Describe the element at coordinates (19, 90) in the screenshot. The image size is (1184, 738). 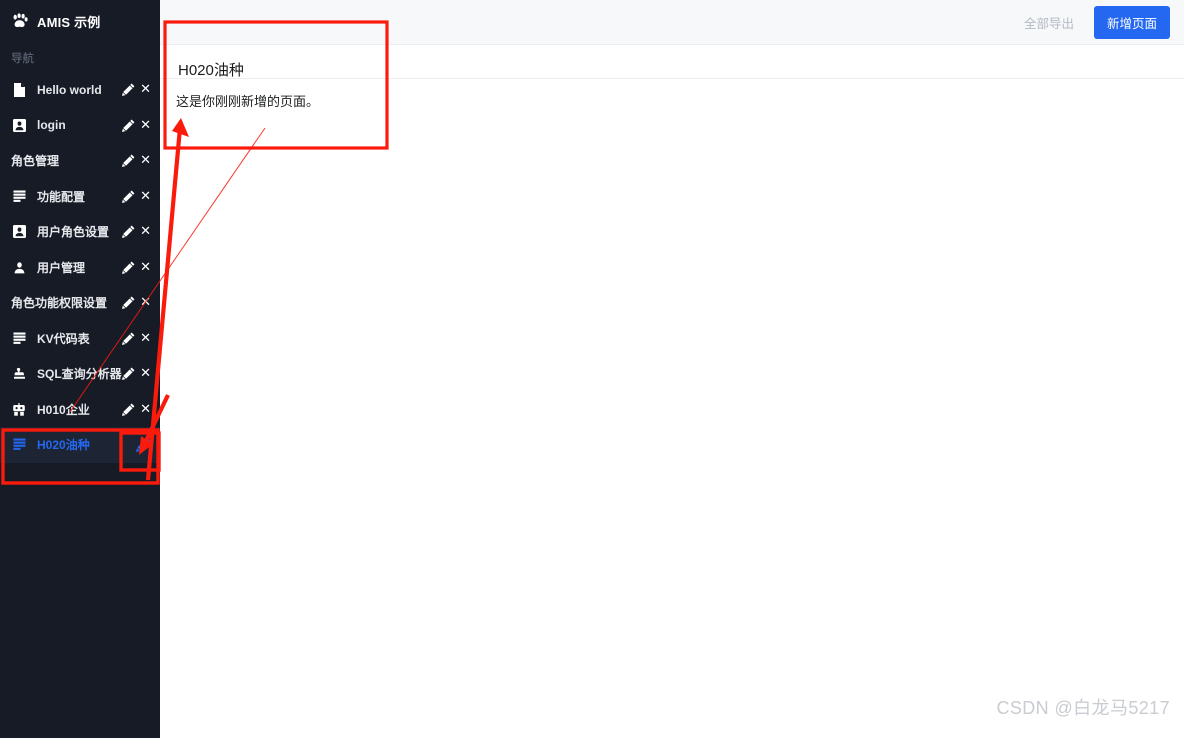
I see `file-icon` at that location.